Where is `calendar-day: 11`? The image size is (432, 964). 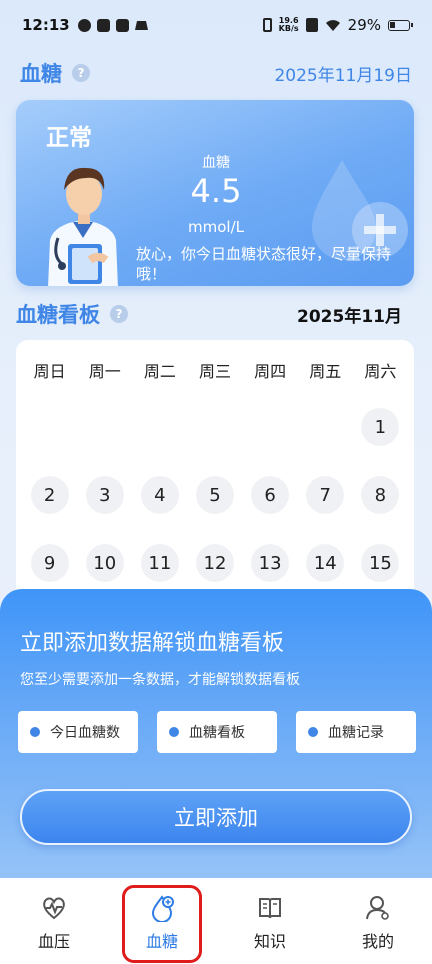 calendar-day: 11 is located at coordinates (159, 563).